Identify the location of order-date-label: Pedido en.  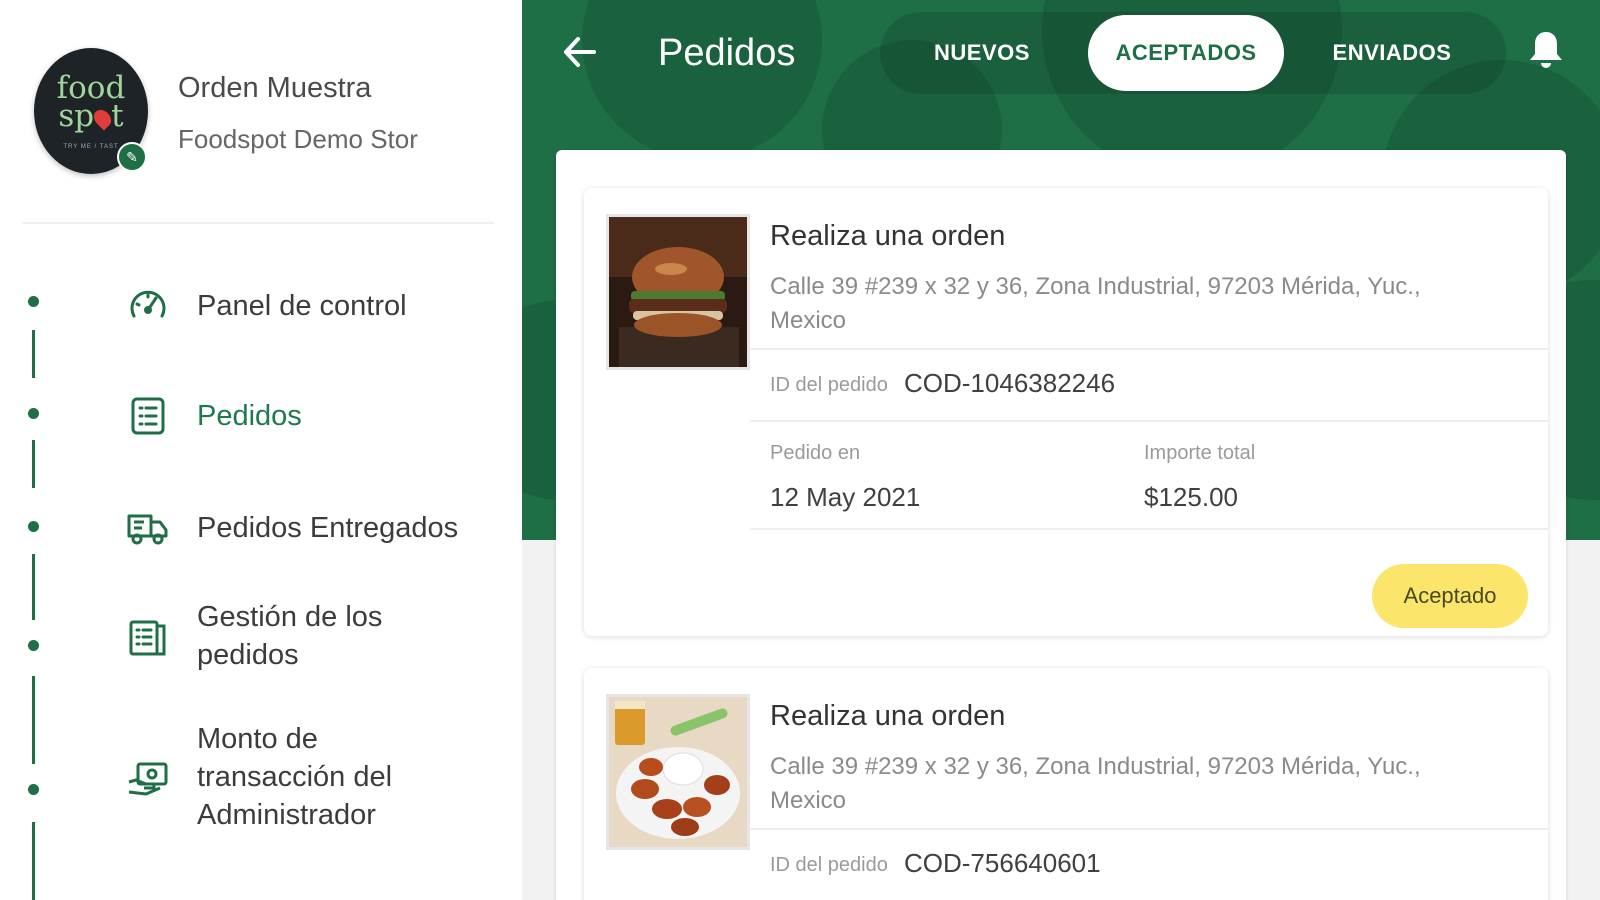
(815, 453).